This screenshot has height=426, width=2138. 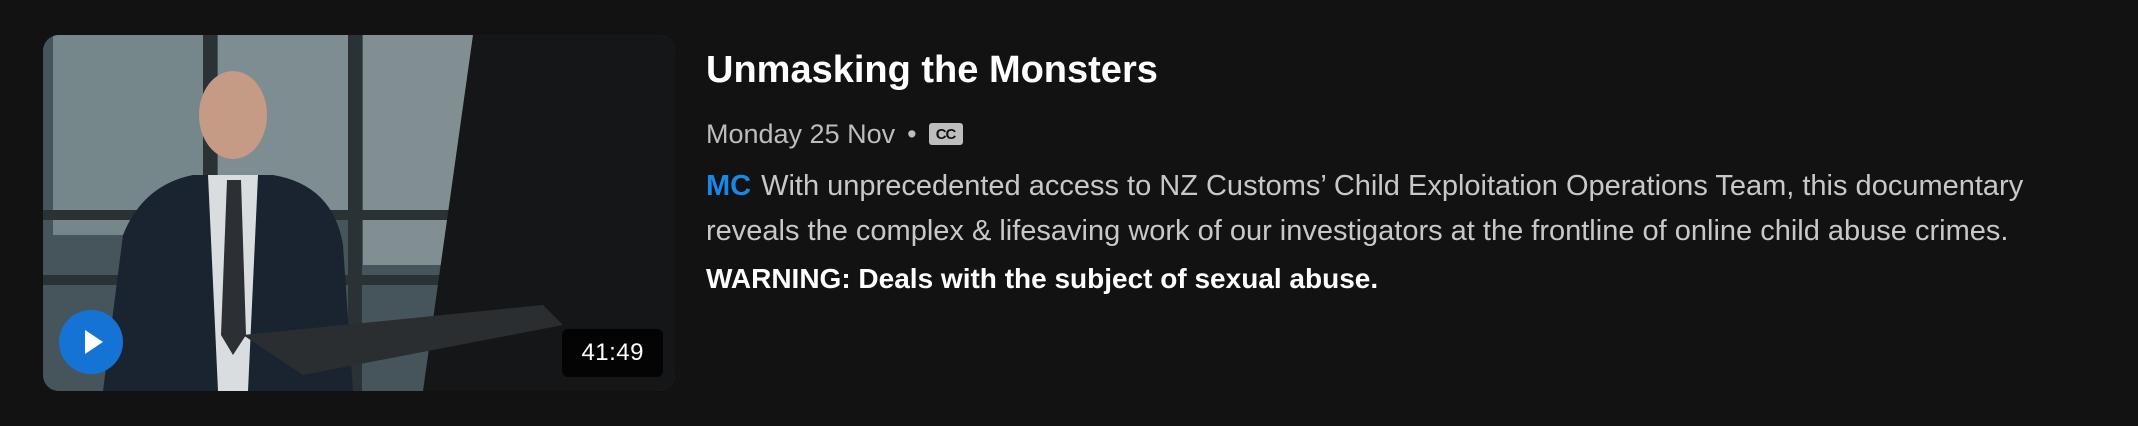 What do you see at coordinates (1406, 134) in the screenshot?
I see `episode-meta: Monday 25 Nov • CC` at bounding box center [1406, 134].